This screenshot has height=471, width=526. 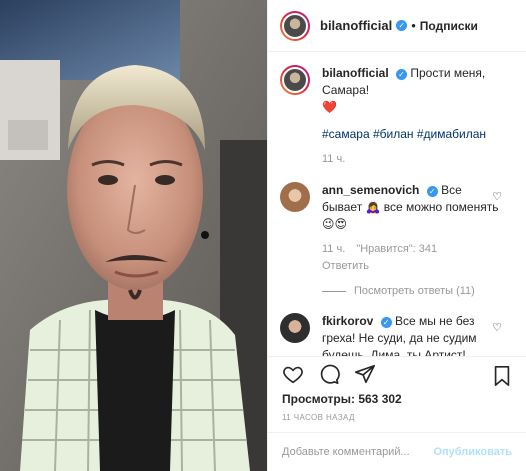 What do you see at coordinates (293, 375) in the screenshot?
I see `heart-icon` at bounding box center [293, 375].